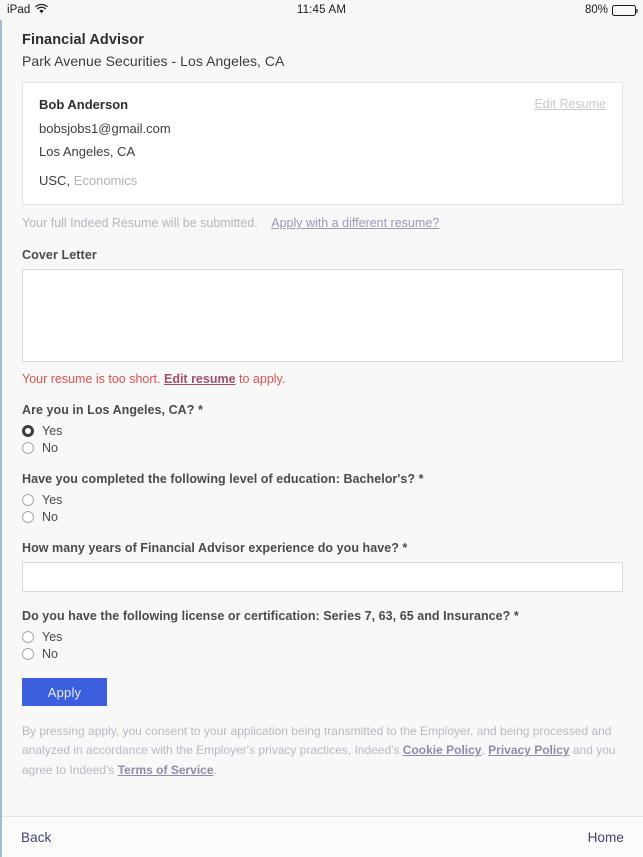  What do you see at coordinates (55, 180) in the screenshot?
I see `resume-school: USC,` at bounding box center [55, 180].